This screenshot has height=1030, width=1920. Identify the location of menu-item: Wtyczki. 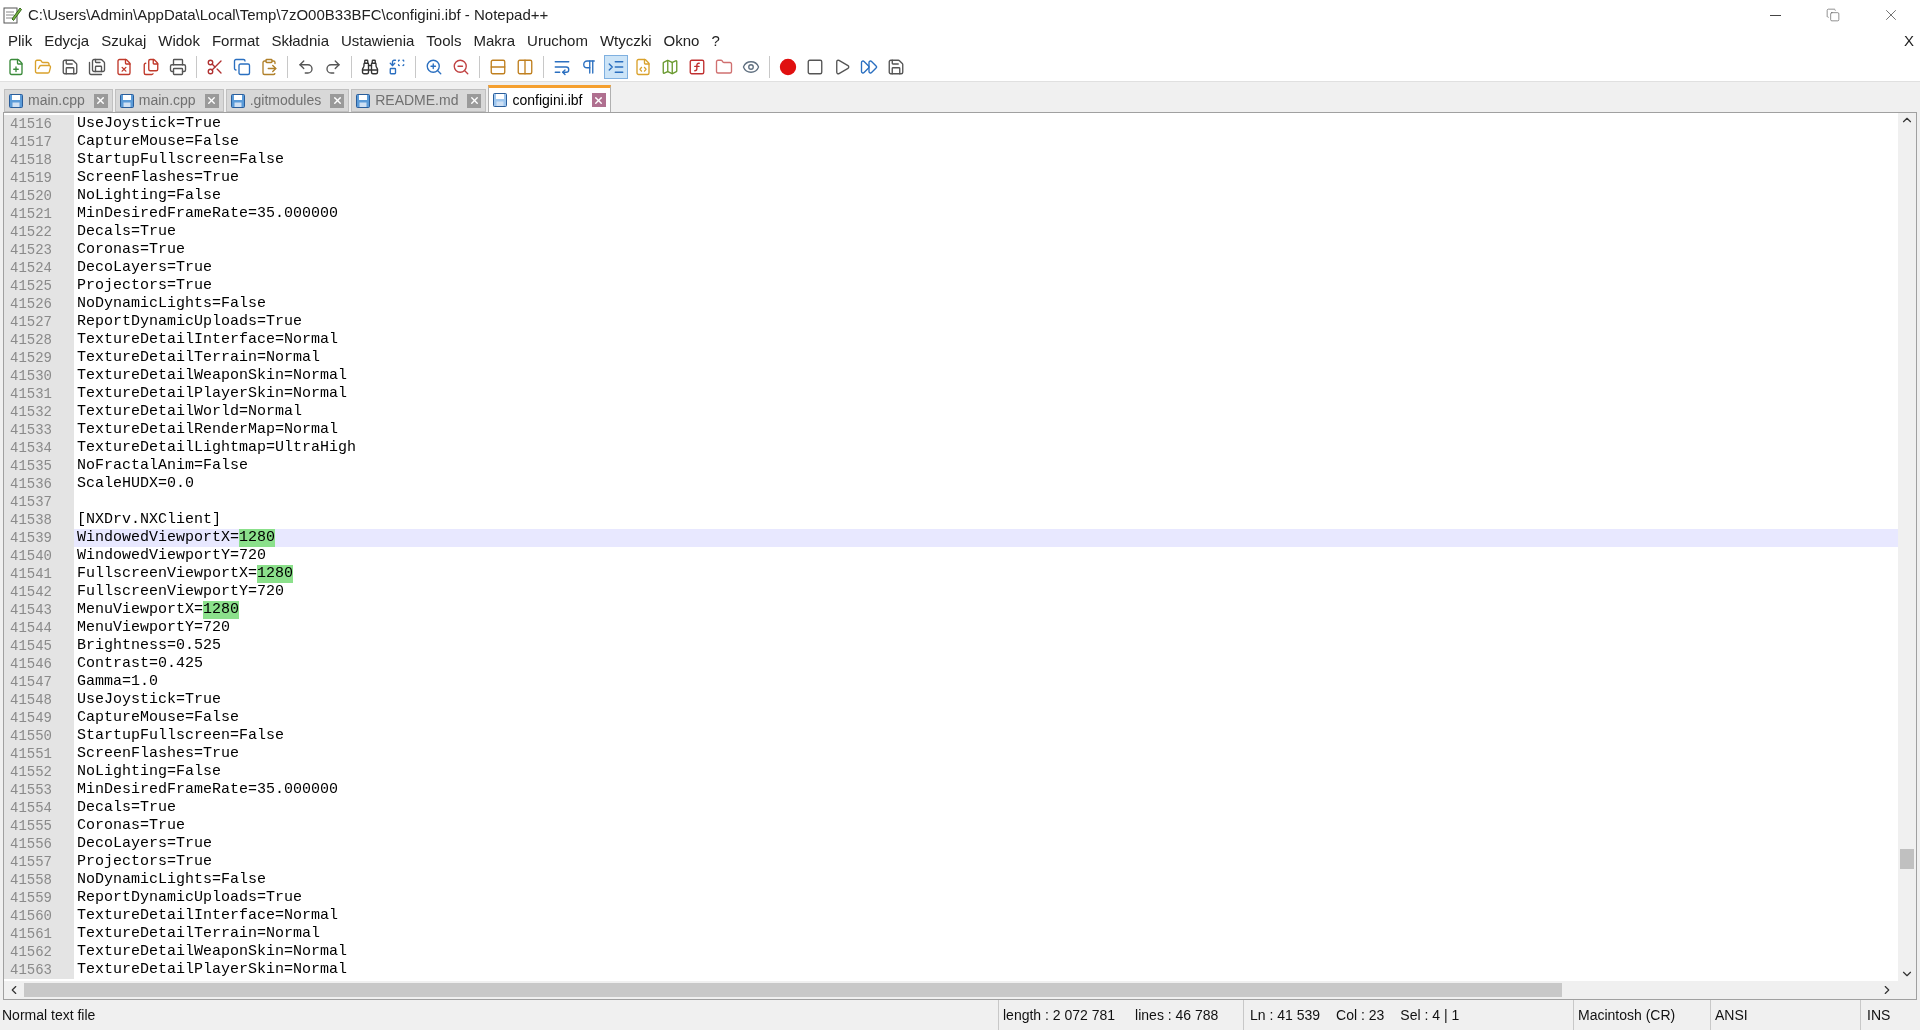
(625, 41).